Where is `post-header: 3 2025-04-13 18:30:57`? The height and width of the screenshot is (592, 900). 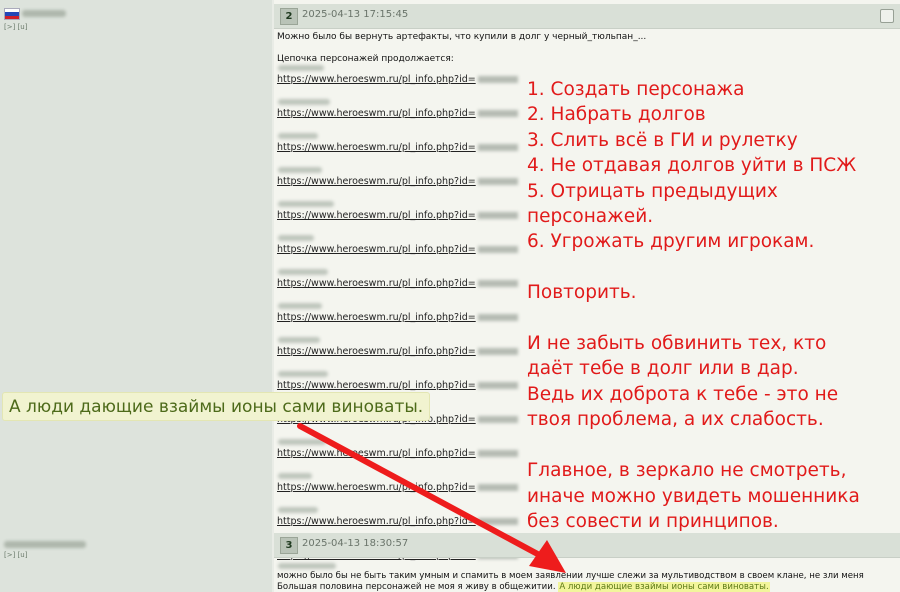 post-header: 3 2025-04-13 18:30:57 is located at coordinates (587, 545).